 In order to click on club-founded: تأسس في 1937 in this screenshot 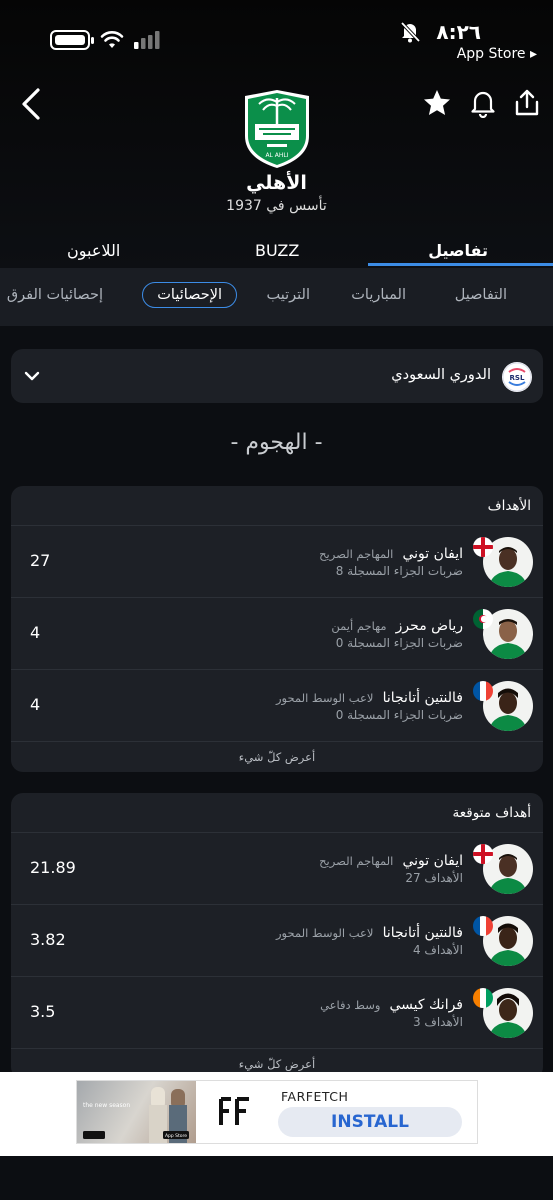, I will do `click(276, 206)`.